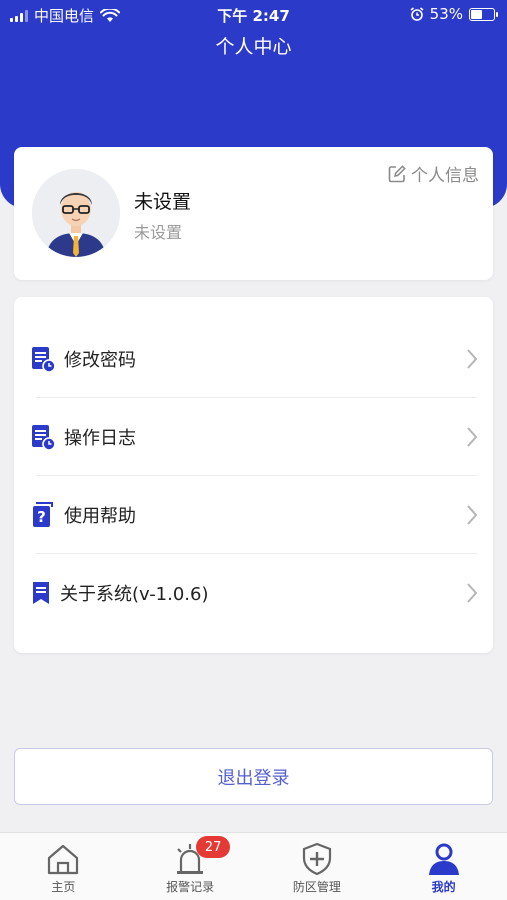 The image size is (507, 900). What do you see at coordinates (397, 173) in the screenshot?
I see `edit-icon` at bounding box center [397, 173].